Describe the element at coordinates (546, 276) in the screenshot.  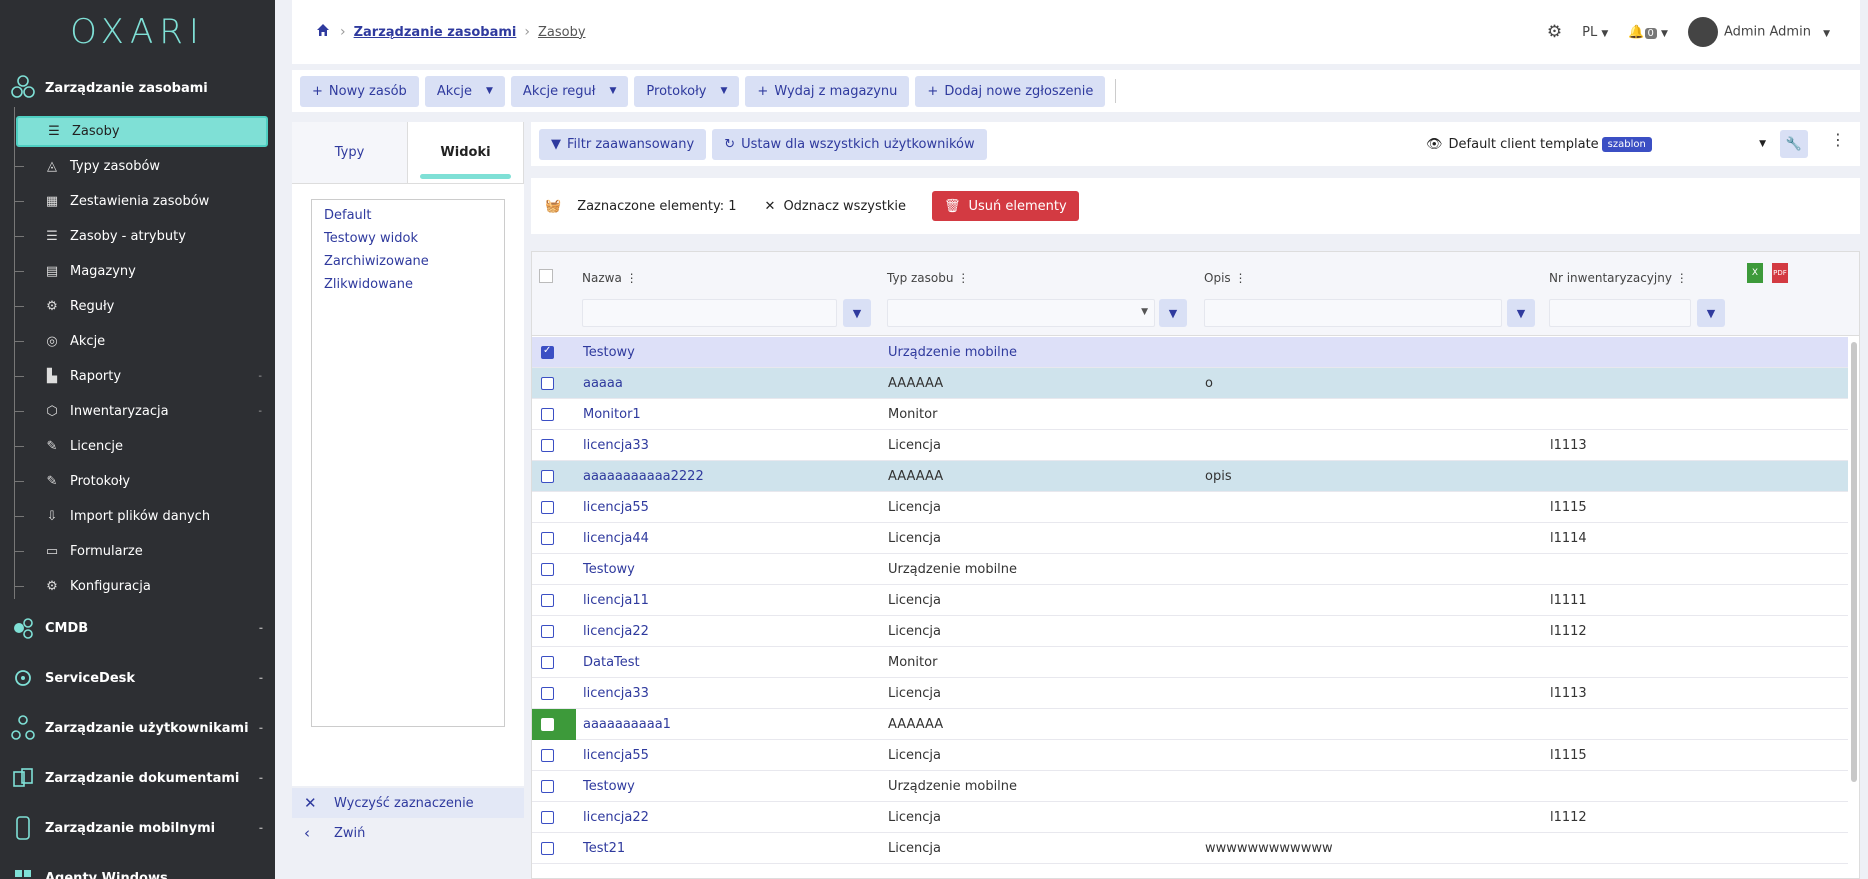
I see `select-all-checkbox` at that location.